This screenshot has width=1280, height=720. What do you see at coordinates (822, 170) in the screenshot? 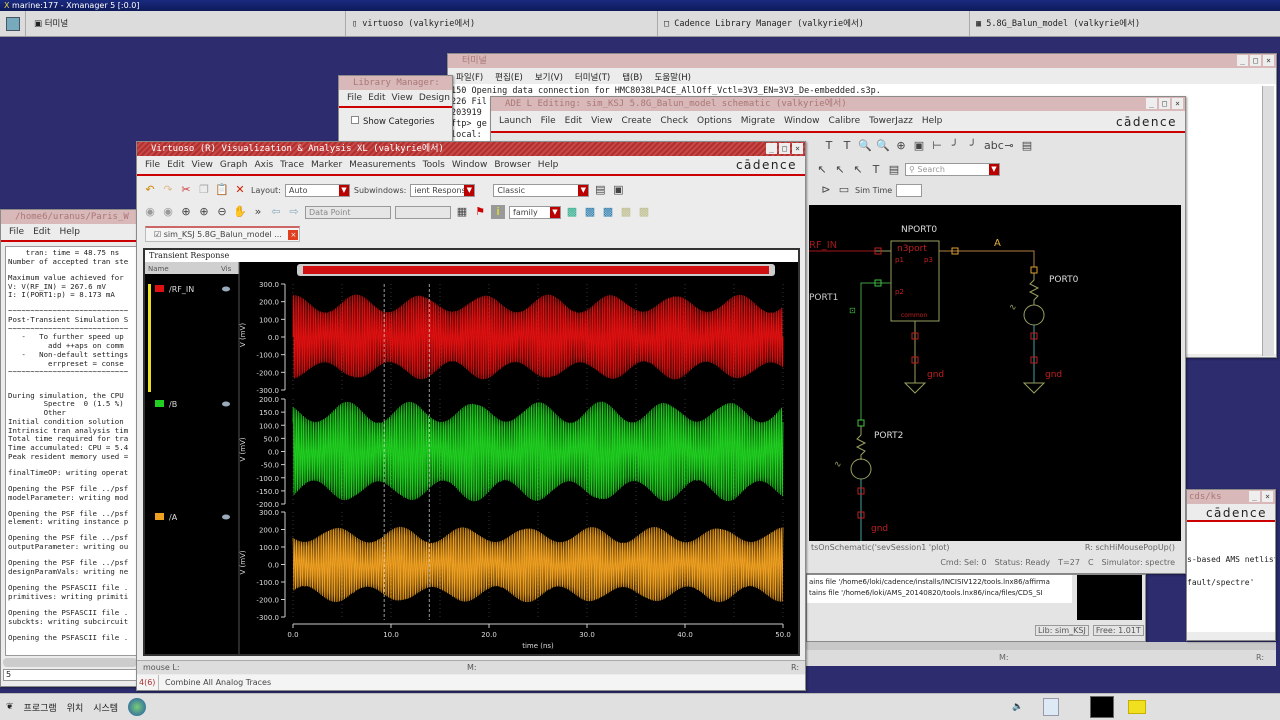
I see `select-icon: ↖` at bounding box center [822, 170].